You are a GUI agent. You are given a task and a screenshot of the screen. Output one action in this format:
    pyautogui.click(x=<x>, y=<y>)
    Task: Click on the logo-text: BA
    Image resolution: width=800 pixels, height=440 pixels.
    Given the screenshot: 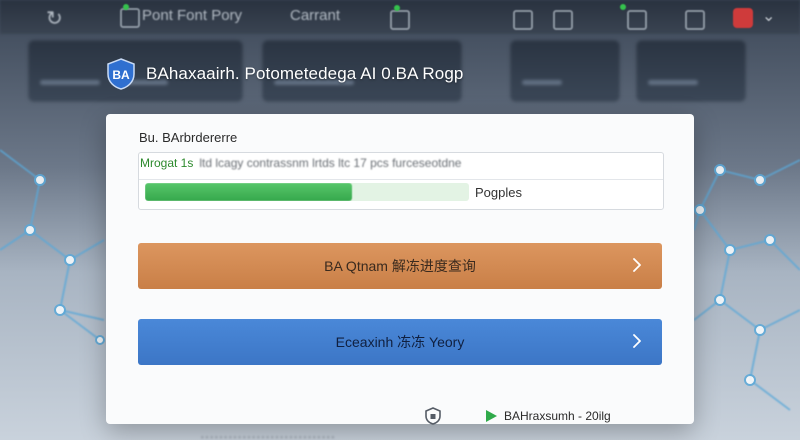 What is the action you would take?
    pyautogui.click(x=121, y=75)
    